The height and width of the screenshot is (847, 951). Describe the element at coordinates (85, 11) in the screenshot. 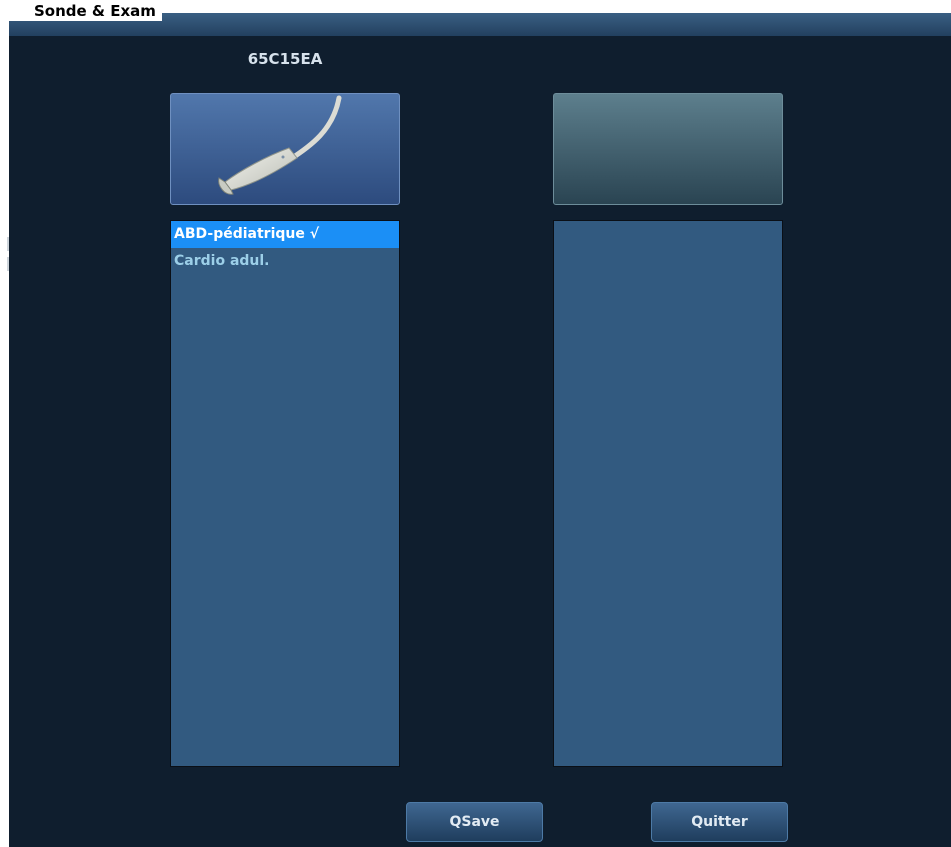

I see `dialog-title: Sonde & Exam` at that location.